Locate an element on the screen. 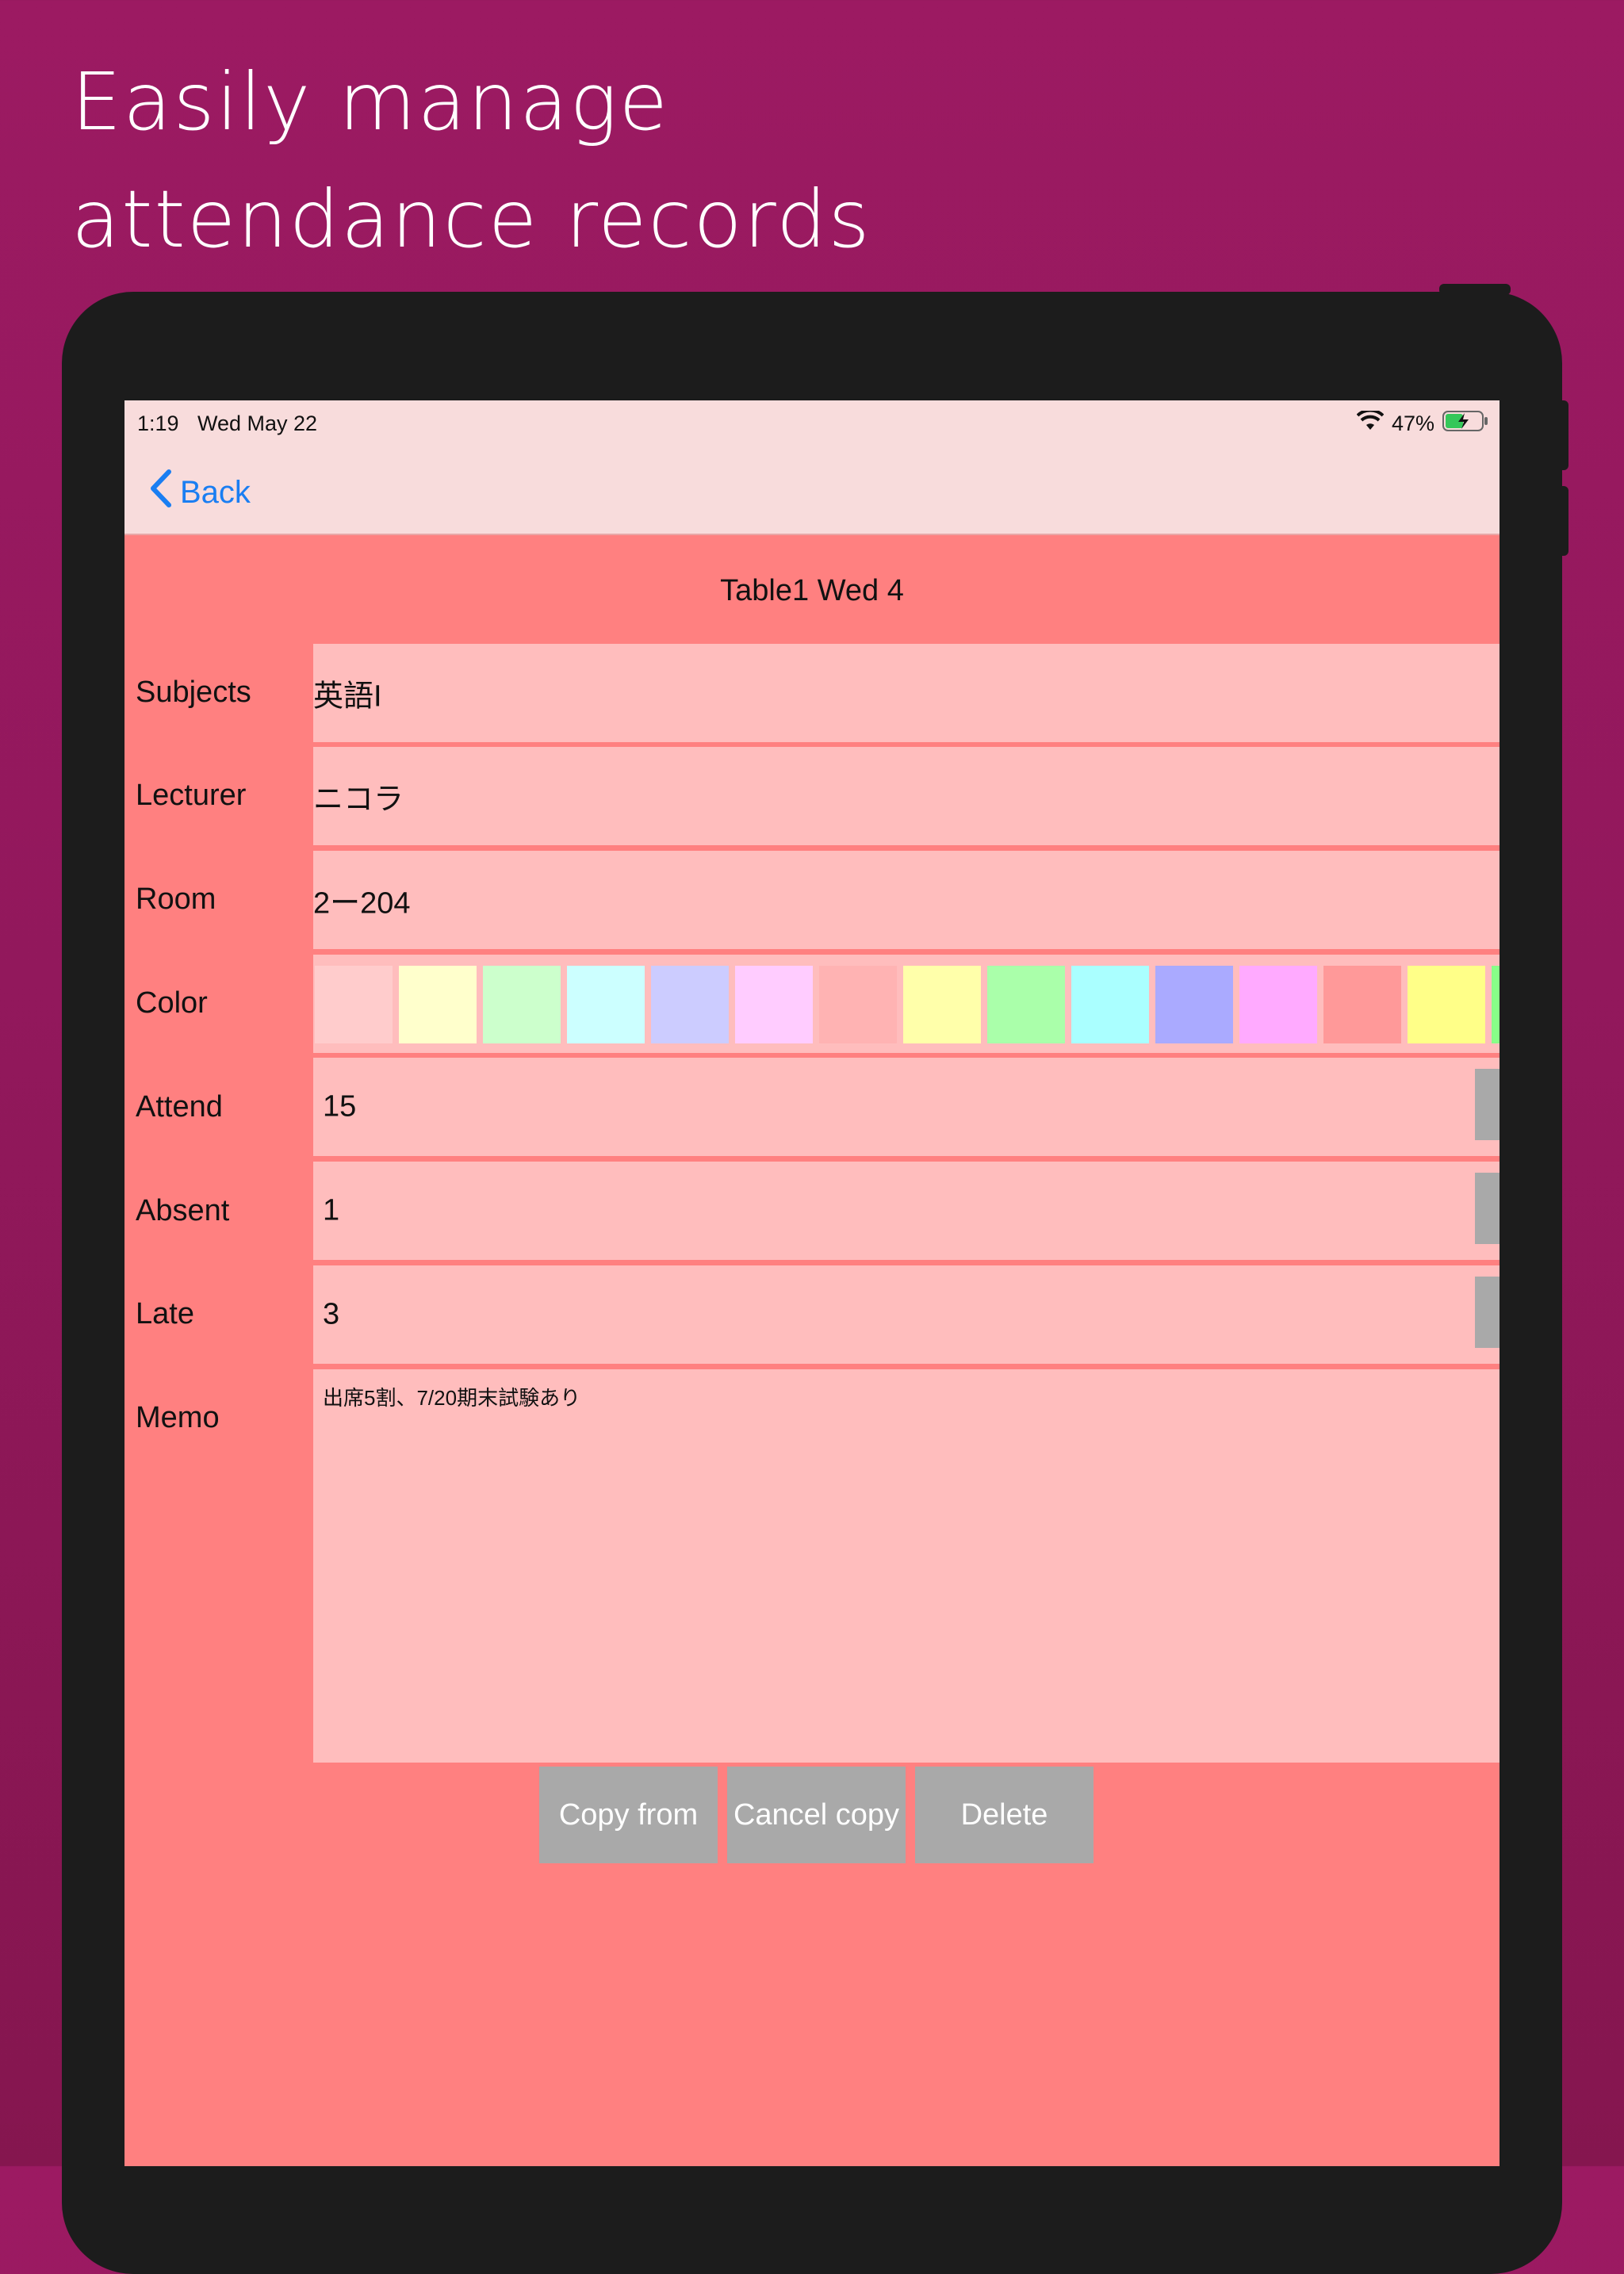  attend-value: 15 is located at coordinates (340, 1106).